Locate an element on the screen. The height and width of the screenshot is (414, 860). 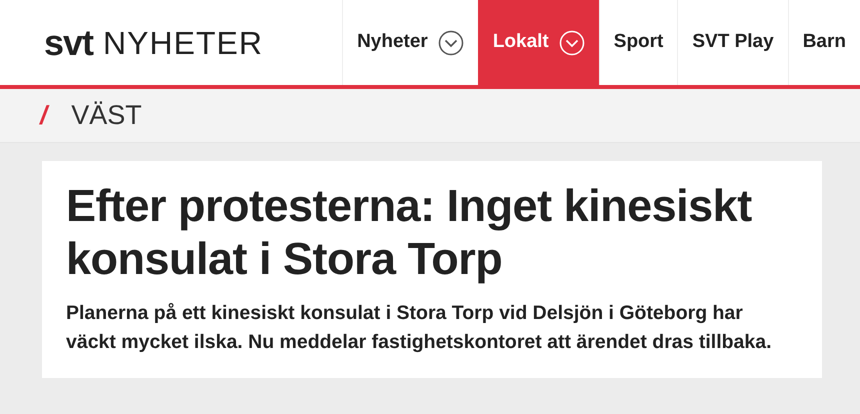
region-name: VÄST is located at coordinates (106, 115).